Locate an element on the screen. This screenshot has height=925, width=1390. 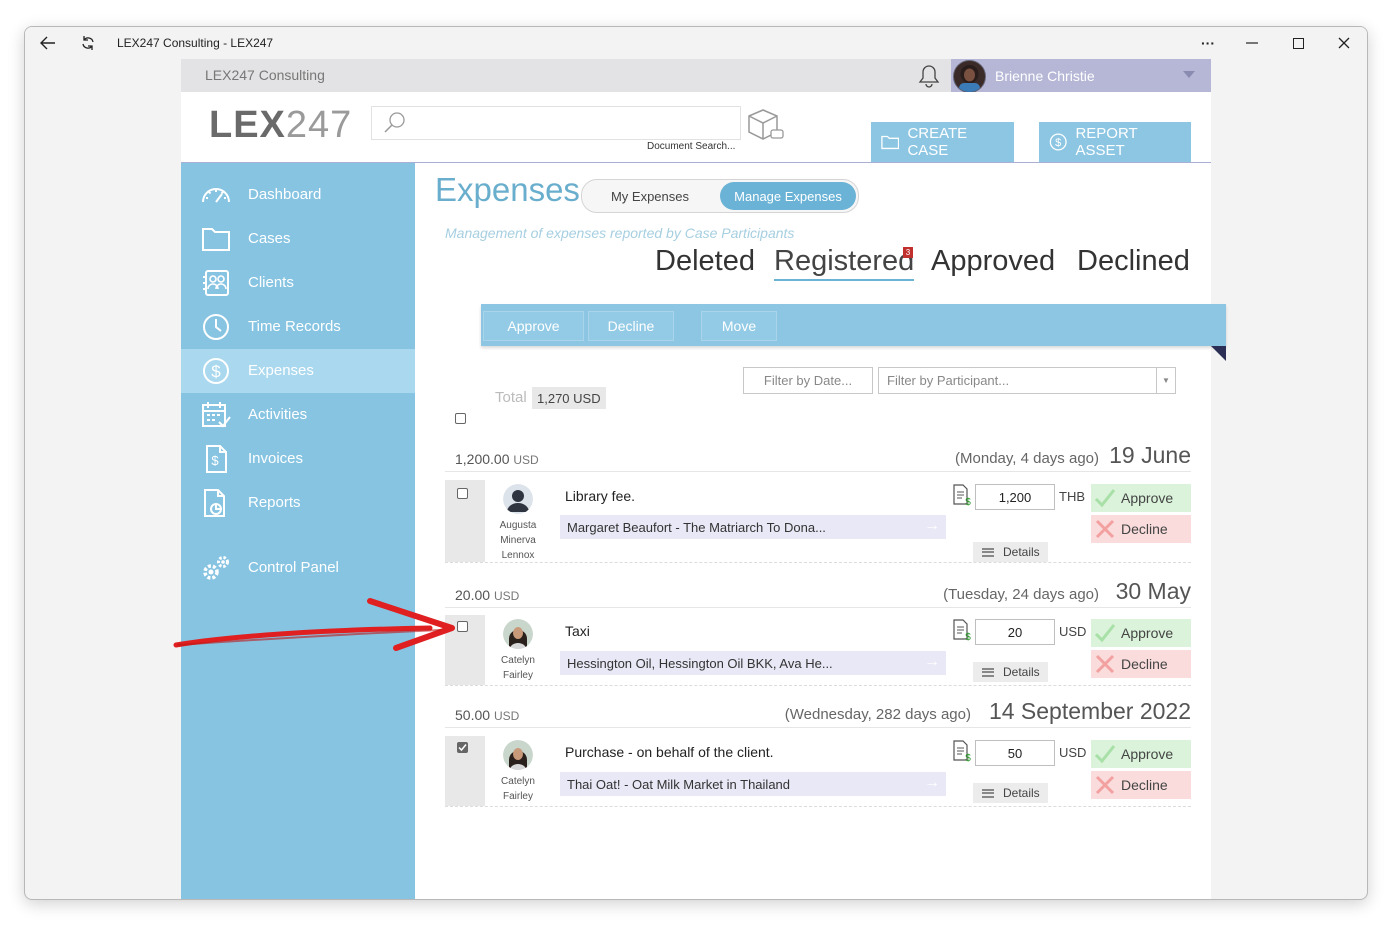
currency-label: THB is located at coordinates (1072, 496).